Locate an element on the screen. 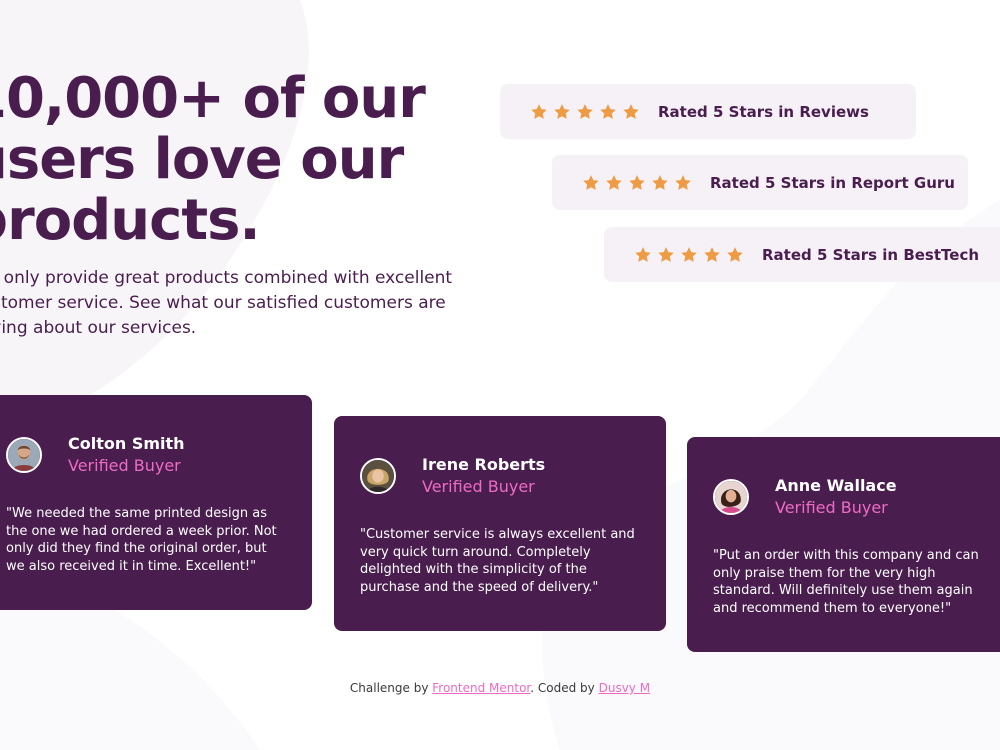  reviewer-name: Colton Smith is located at coordinates (126, 443).